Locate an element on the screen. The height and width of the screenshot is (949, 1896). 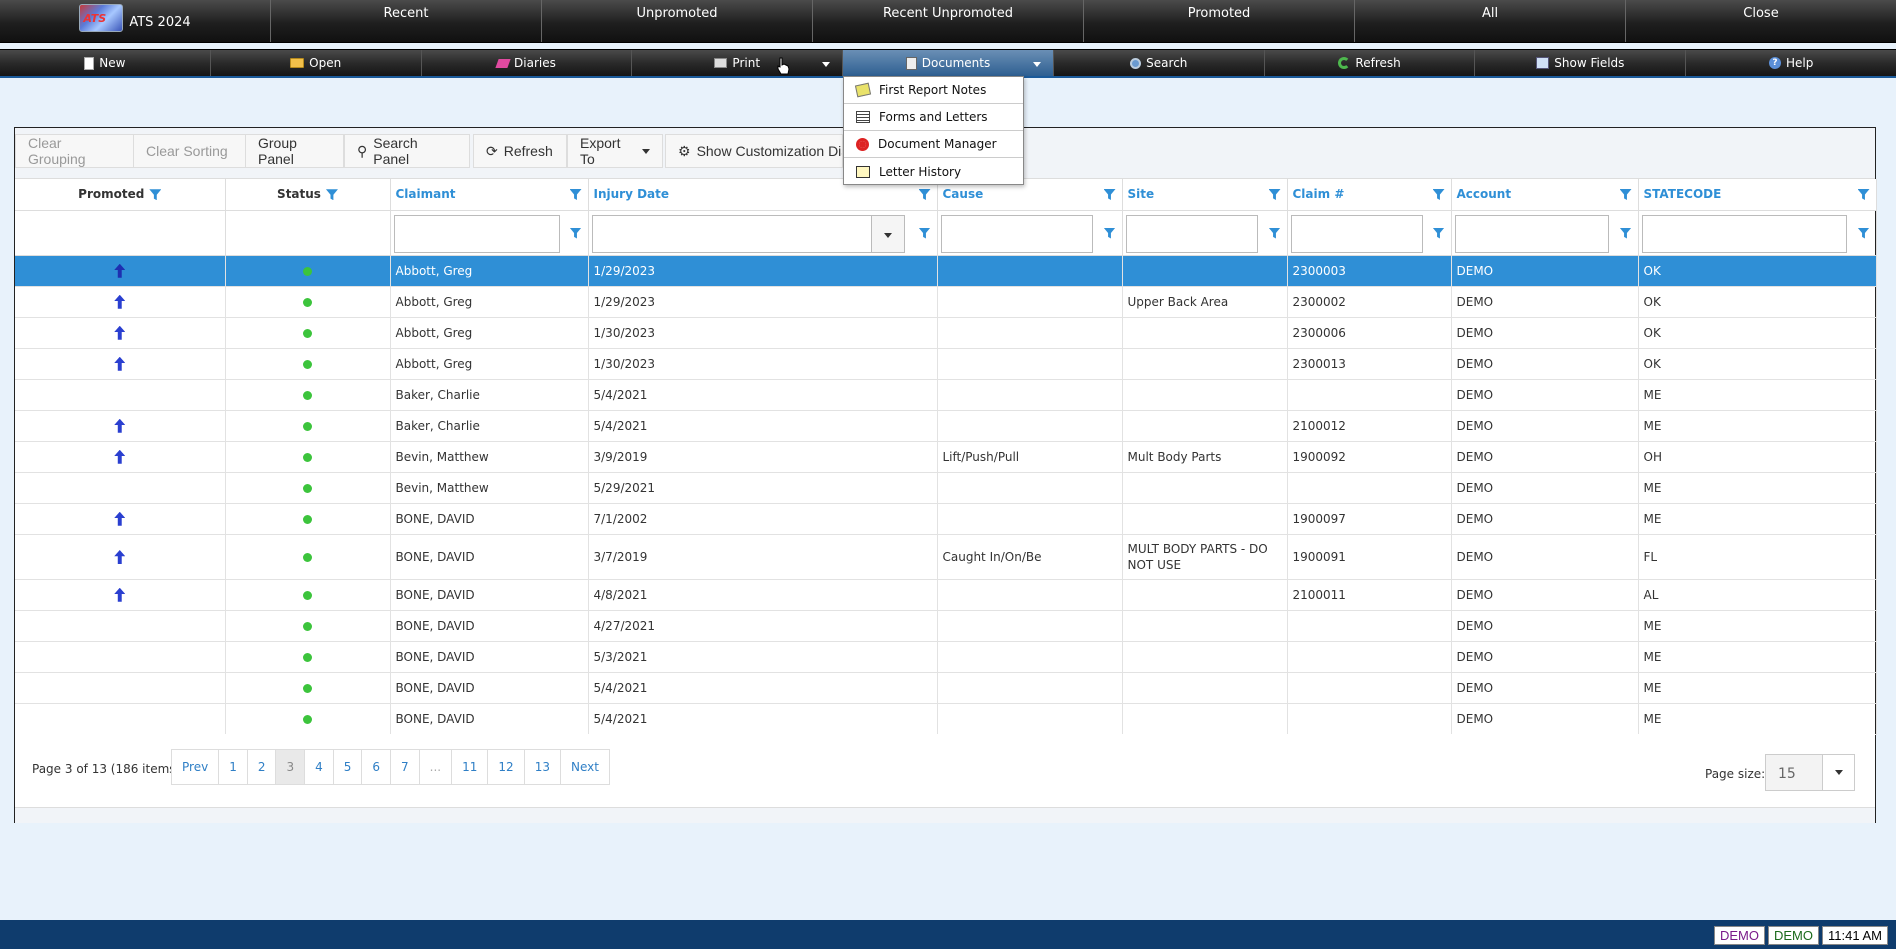
diaries-button: Diaries is located at coordinates (527, 63).